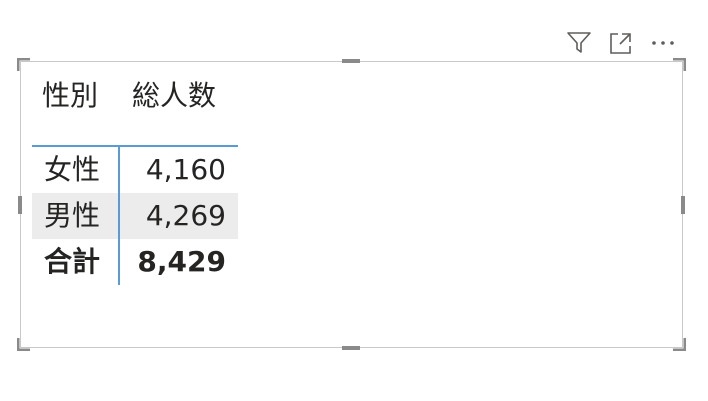 This screenshot has height=401, width=708. Describe the element at coordinates (174, 96) in the screenshot. I see `column-header-total-count: 総人数` at that location.